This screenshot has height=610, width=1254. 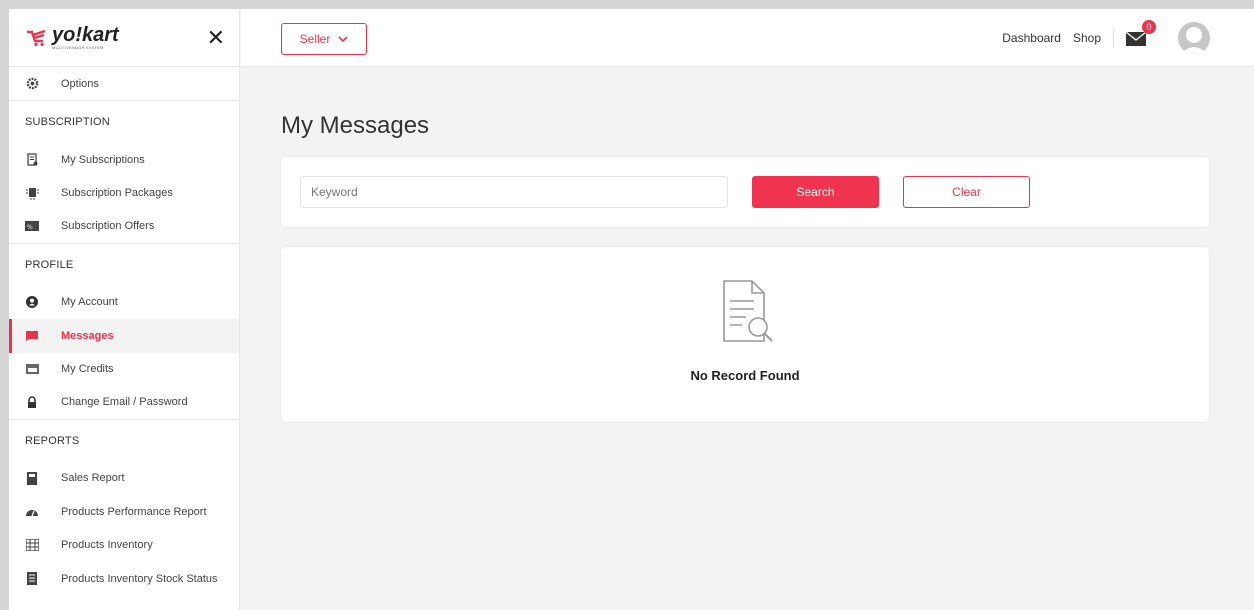 I want to click on keyword-search-input, so click(x=514, y=192).